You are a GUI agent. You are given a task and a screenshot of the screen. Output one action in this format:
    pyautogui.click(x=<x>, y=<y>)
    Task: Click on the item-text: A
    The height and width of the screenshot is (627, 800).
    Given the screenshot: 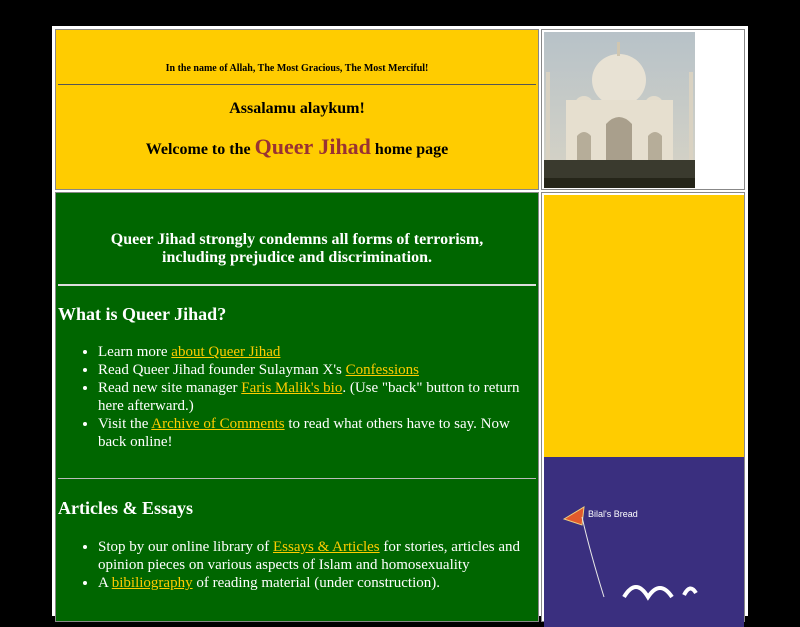 What is the action you would take?
    pyautogui.click(x=105, y=583)
    